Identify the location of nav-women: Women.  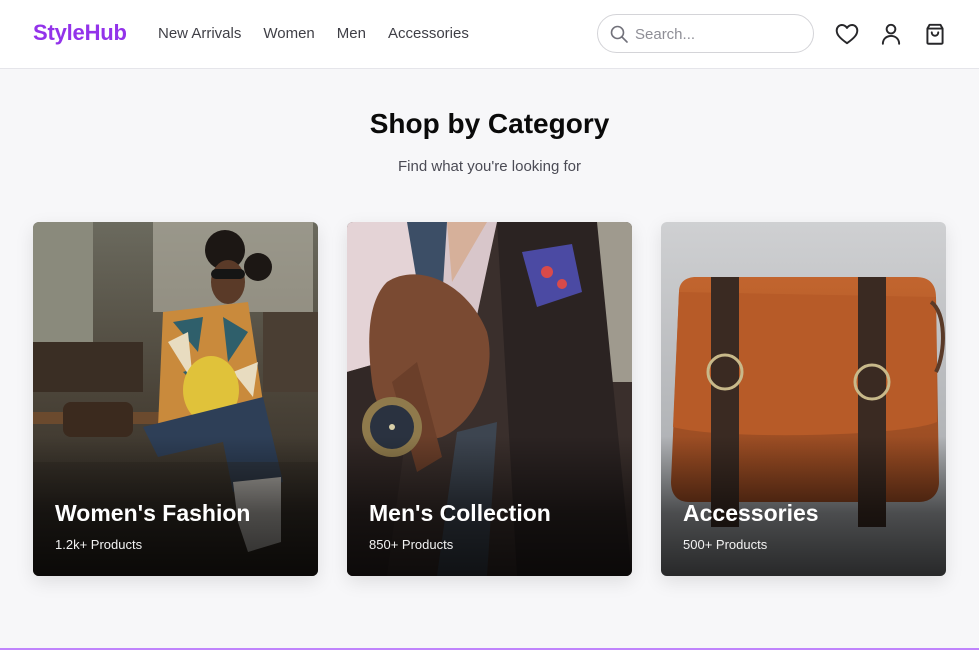
(288, 33).